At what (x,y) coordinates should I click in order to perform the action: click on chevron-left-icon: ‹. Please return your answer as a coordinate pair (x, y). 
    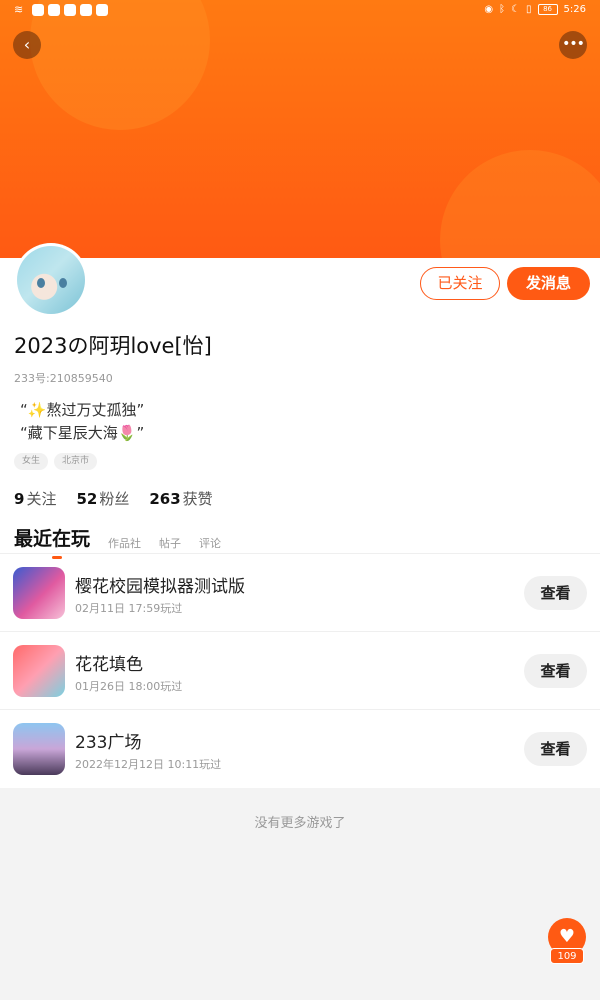
    Looking at the image, I should click on (27, 44).